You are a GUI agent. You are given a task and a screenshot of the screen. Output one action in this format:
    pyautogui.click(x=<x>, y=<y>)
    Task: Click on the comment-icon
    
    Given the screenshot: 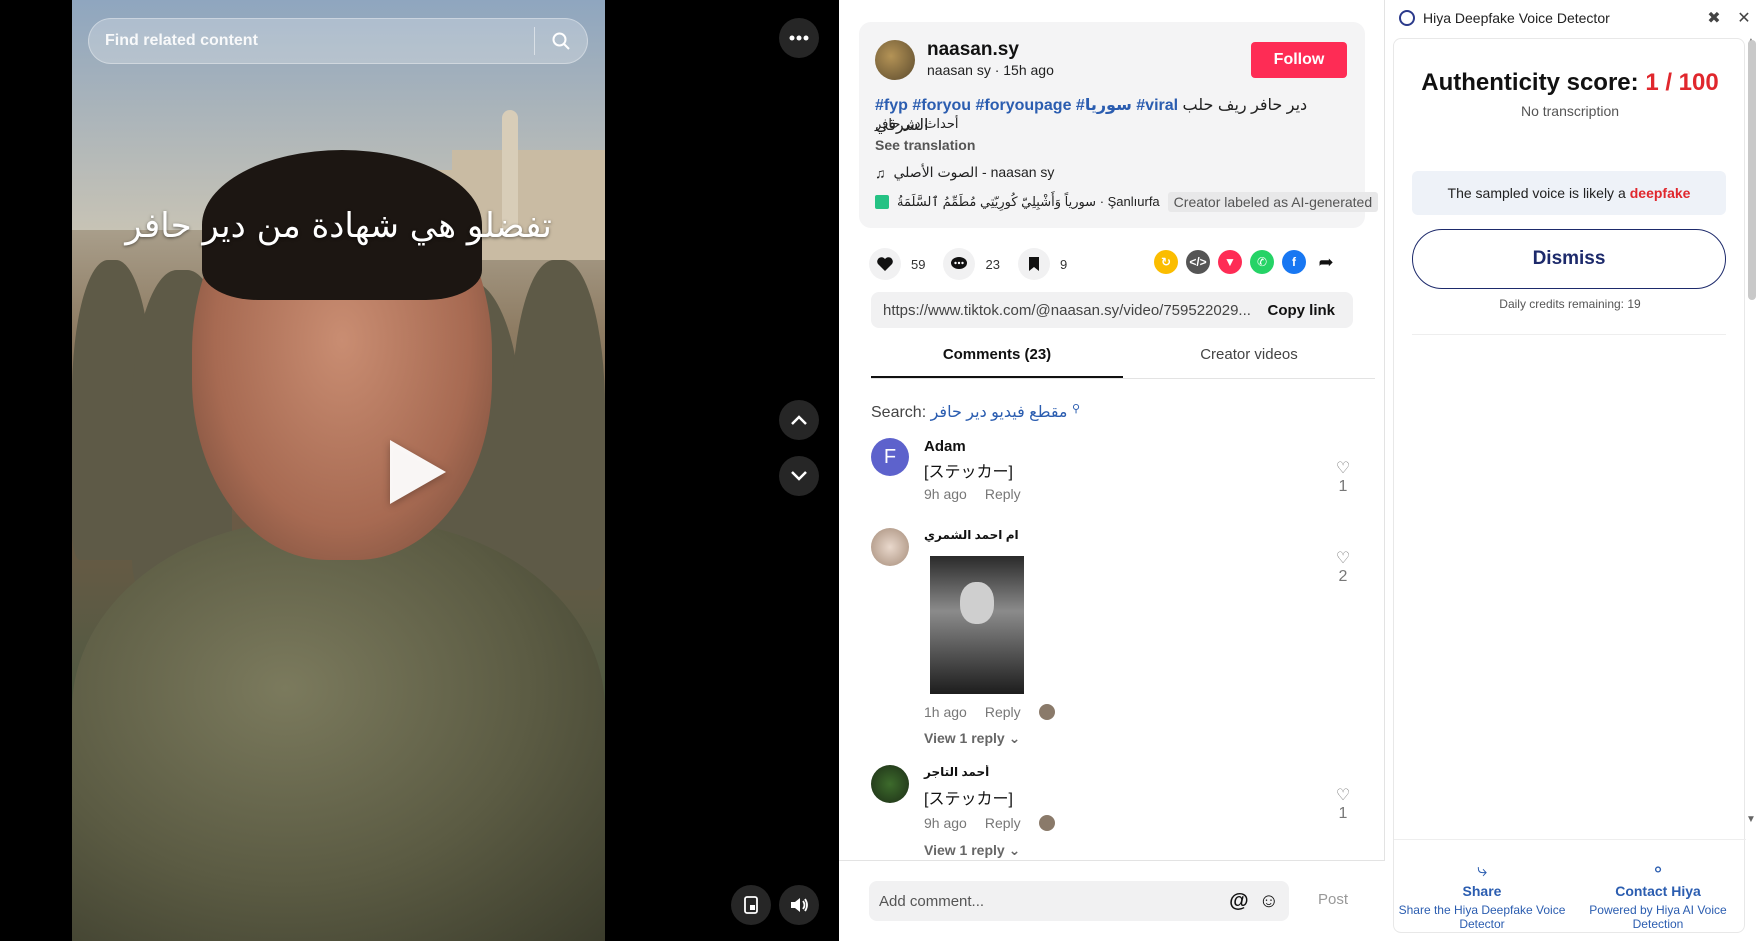 What is the action you would take?
    pyautogui.click(x=959, y=264)
    